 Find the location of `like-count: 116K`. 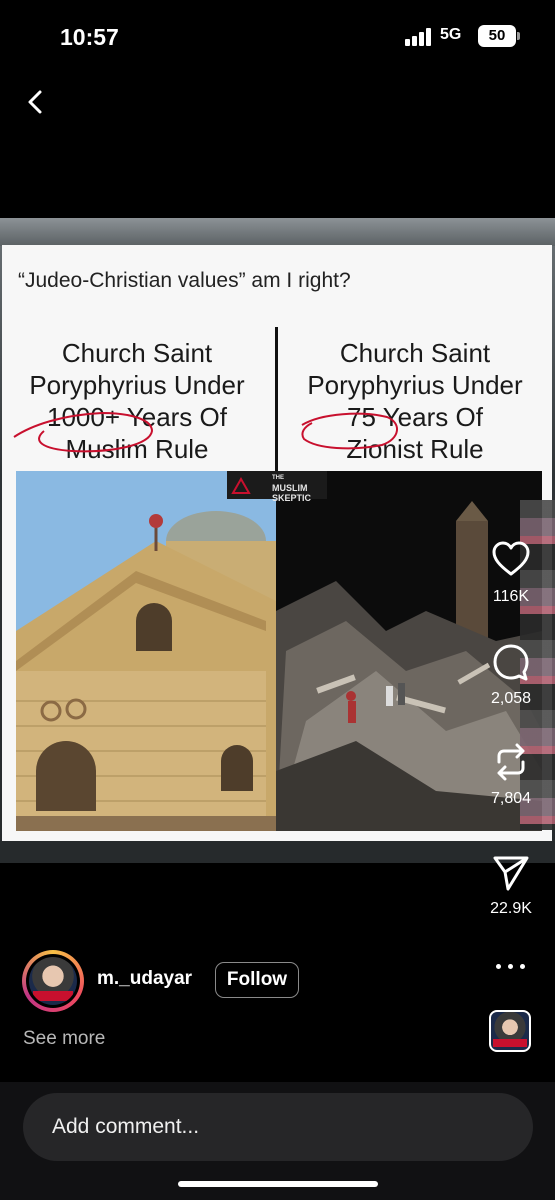

like-count: 116K is located at coordinates (511, 596).